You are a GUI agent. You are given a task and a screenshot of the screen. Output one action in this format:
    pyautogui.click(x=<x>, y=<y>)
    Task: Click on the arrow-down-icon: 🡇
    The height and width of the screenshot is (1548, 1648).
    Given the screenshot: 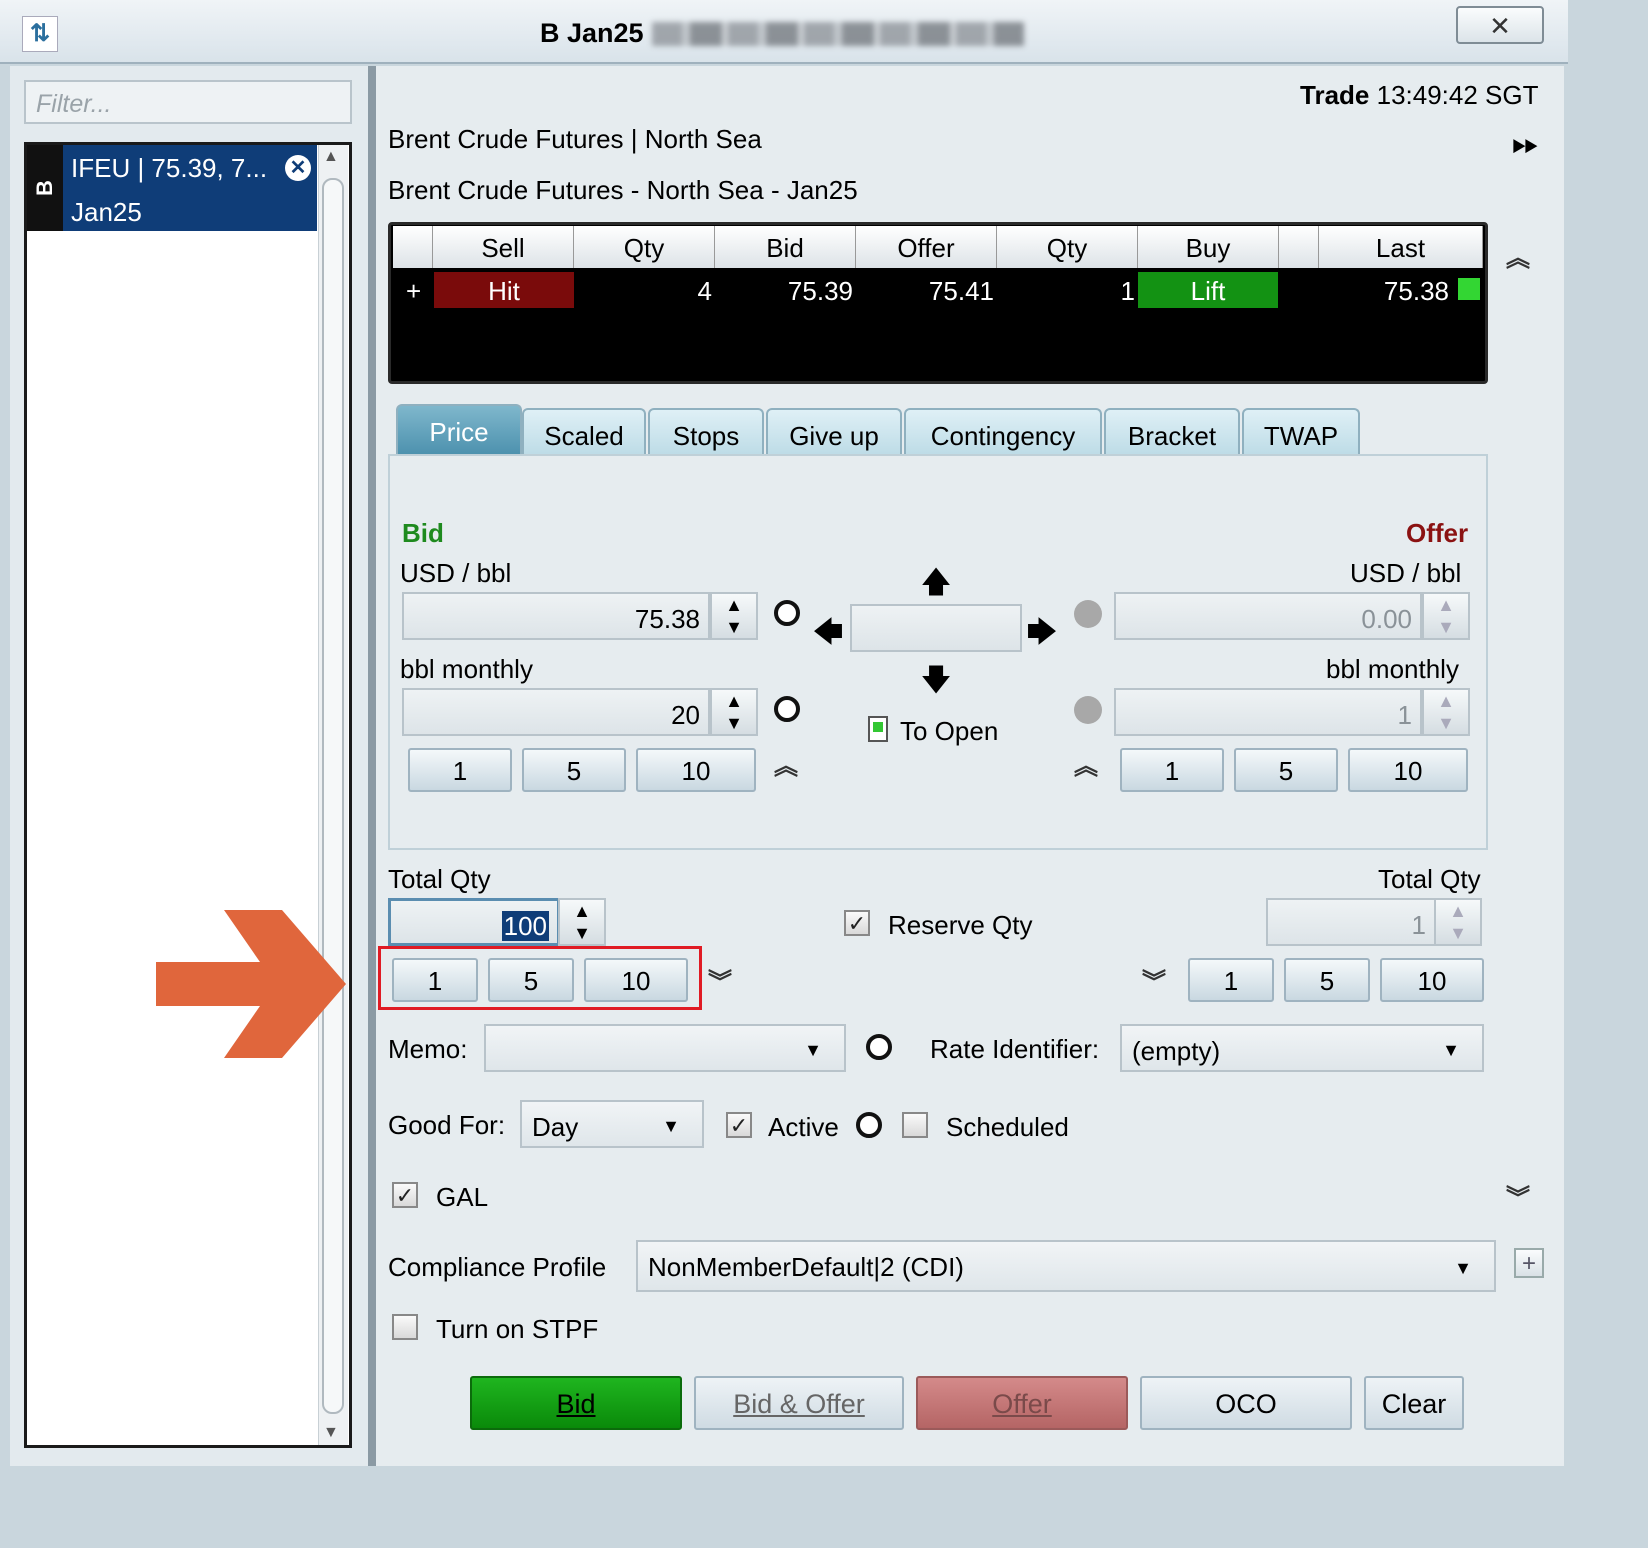 What is the action you would take?
    pyautogui.click(x=936, y=683)
    